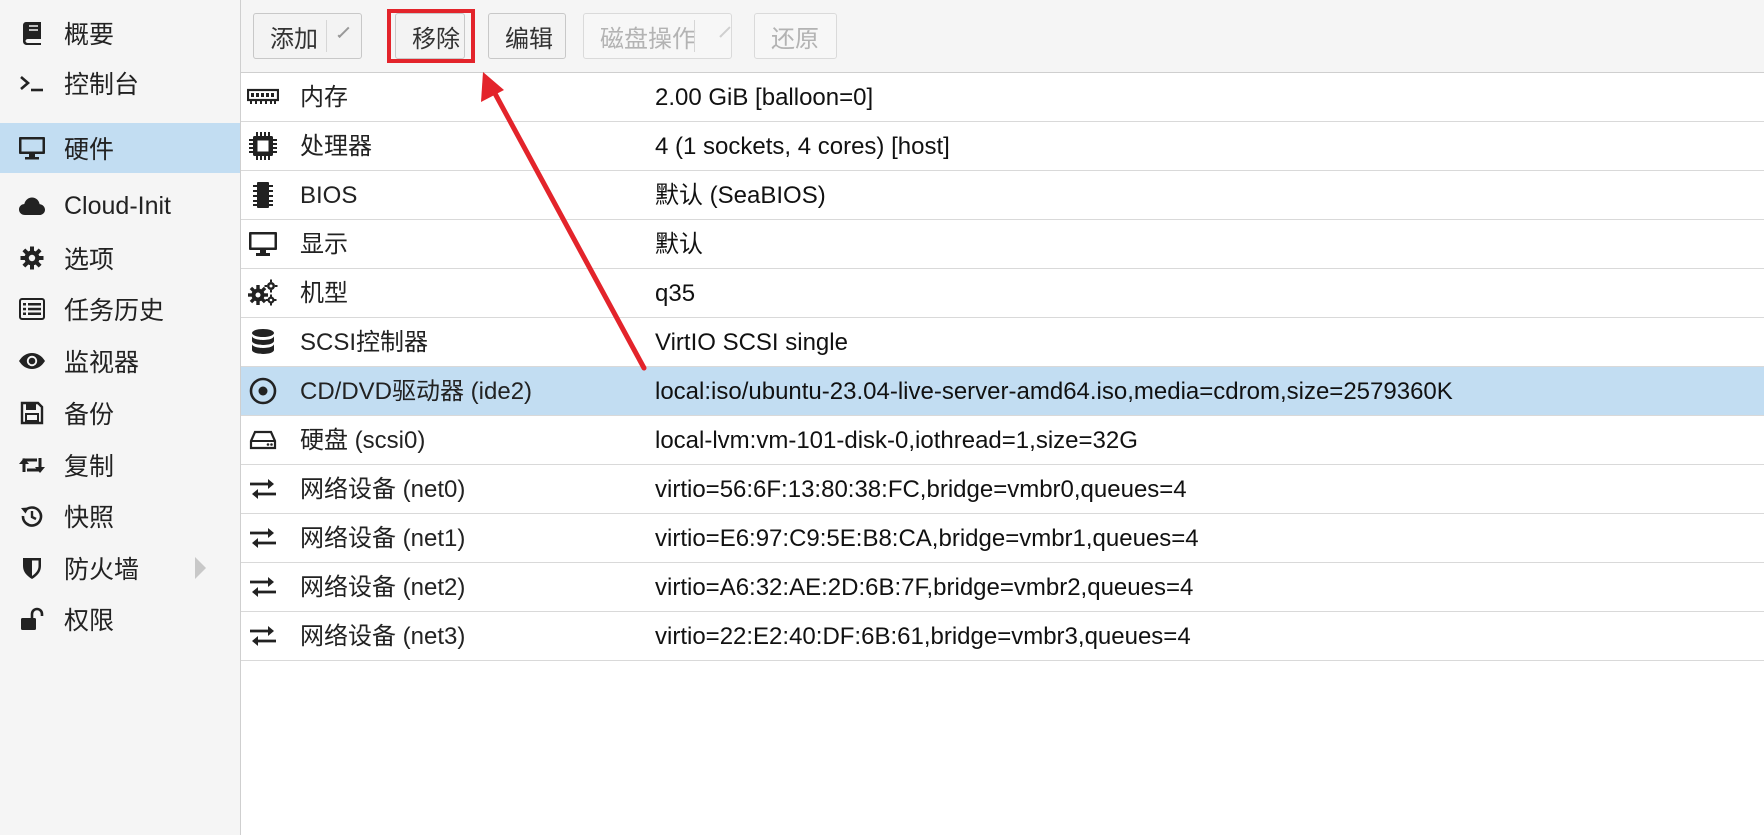 The image size is (1764, 835). I want to click on hardware-row-bios: BIOS 默认 (SeaBIOS), so click(1002, 195).